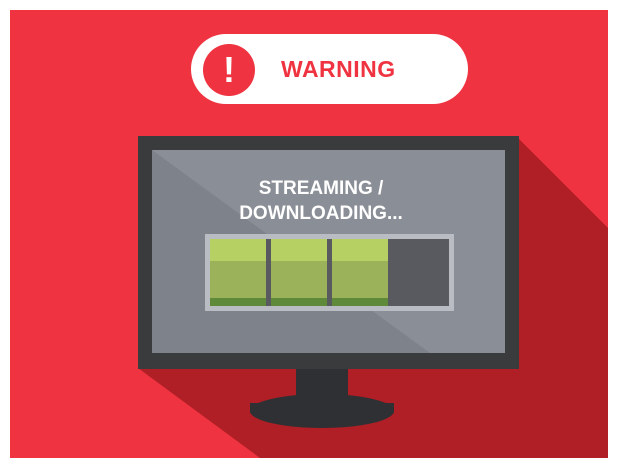  Describe the element at coordinates (321, 188) in the screenshot. I see `screen-message-line1: STREAMING /` at that location.